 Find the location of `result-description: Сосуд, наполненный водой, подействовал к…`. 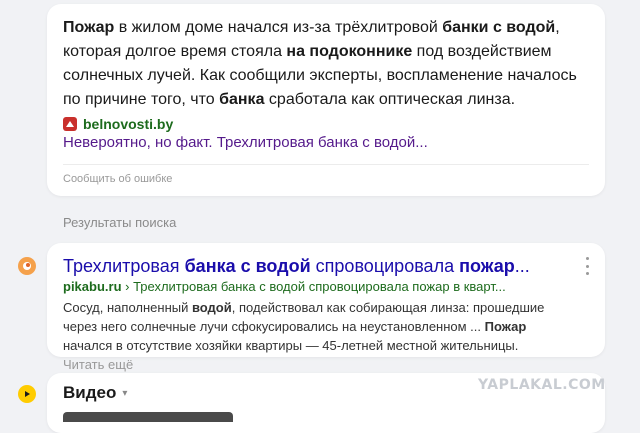

result-description: Сосуд, наполненный водой, подействовал к… is located at coordinates (307, 336).